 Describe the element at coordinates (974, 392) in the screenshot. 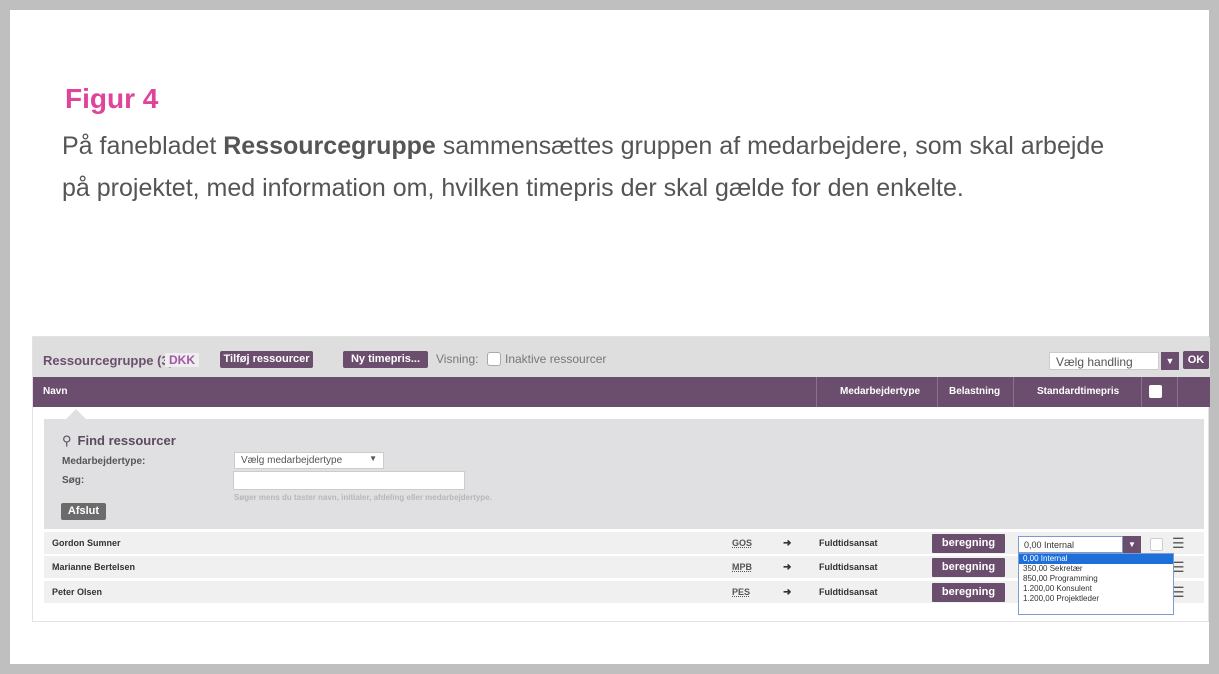

I see `header-load: Belastning` at that location.